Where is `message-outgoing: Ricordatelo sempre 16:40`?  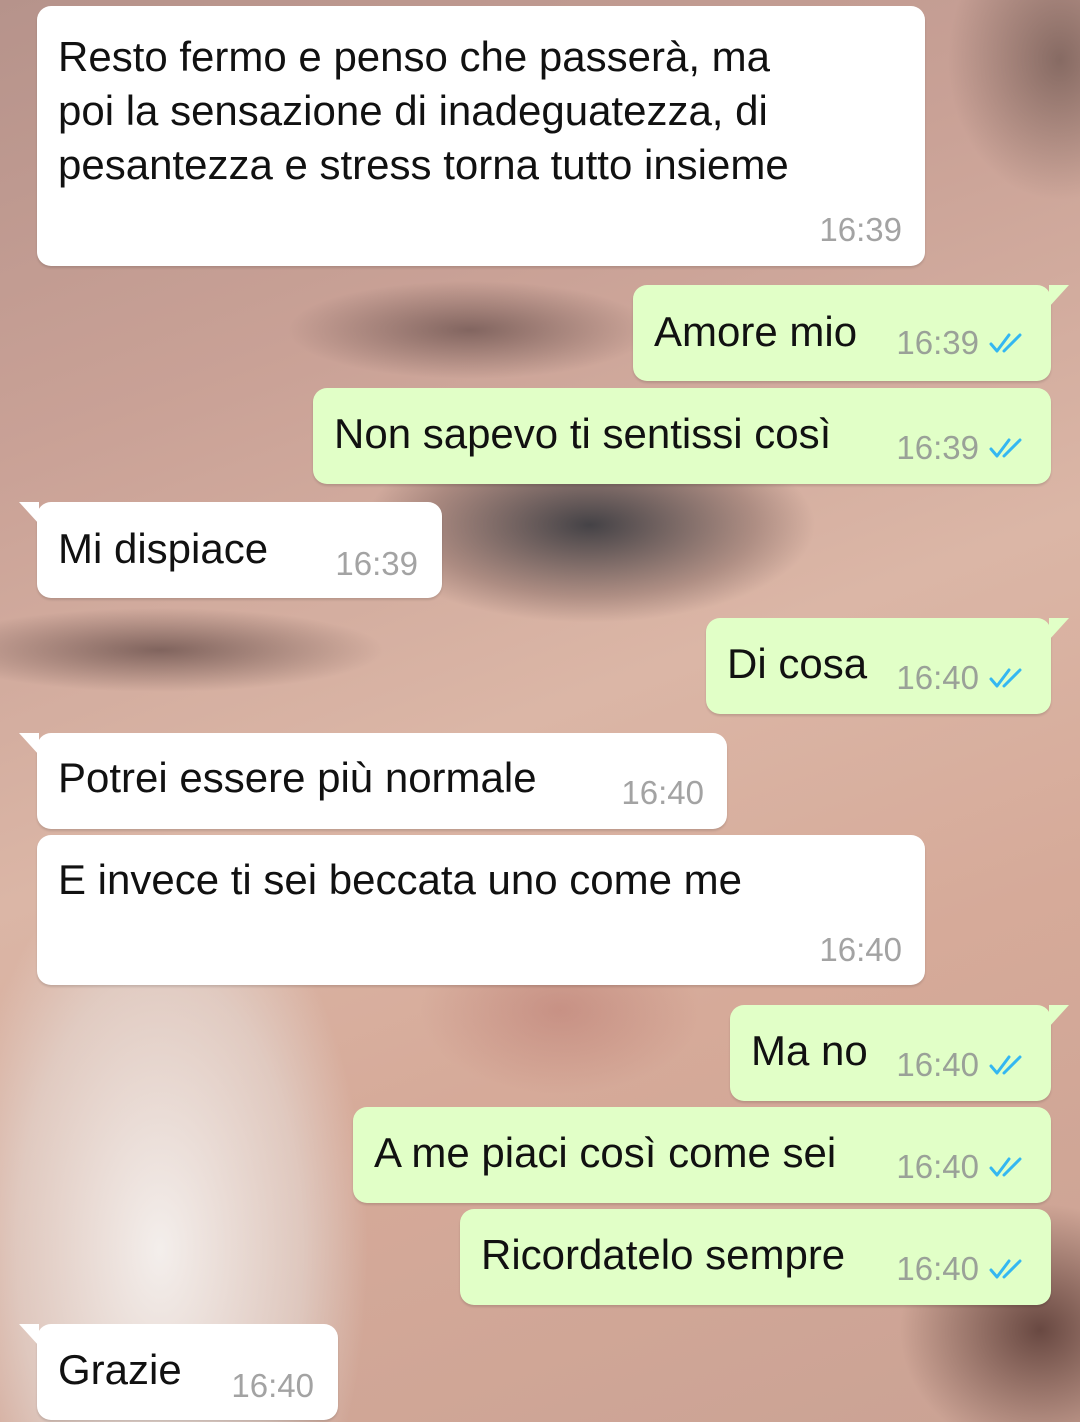 message-outgoing: Ricordatelo sempre 16:40 is located at coordinates (755, 1257).